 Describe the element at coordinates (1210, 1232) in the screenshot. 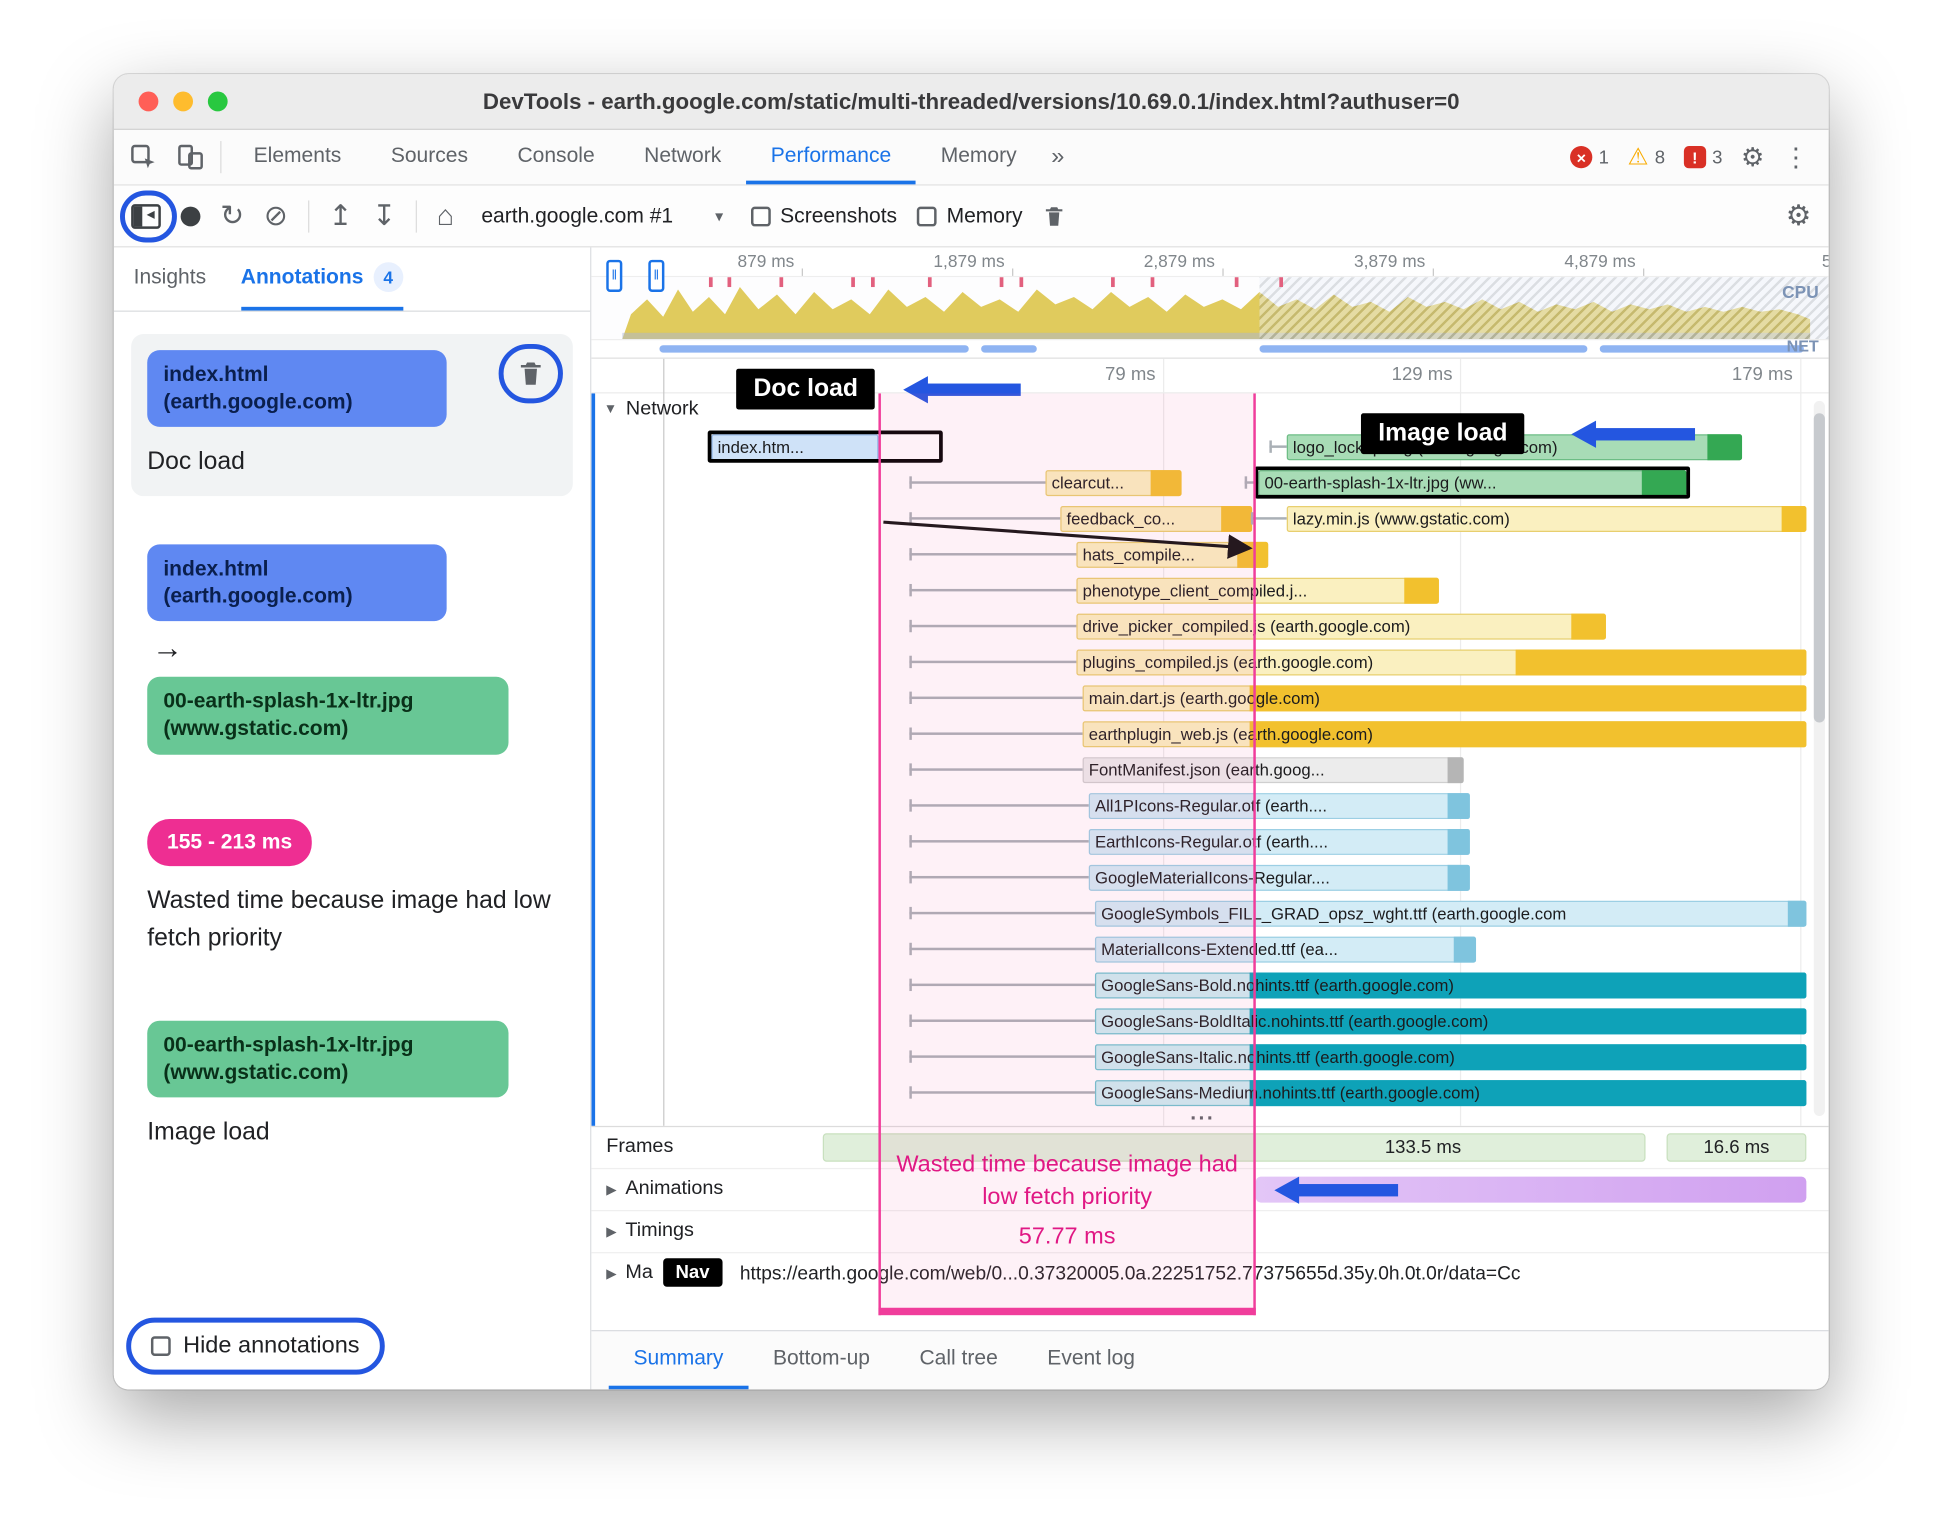

I see `timings-track: ▶ Timings` at that location.